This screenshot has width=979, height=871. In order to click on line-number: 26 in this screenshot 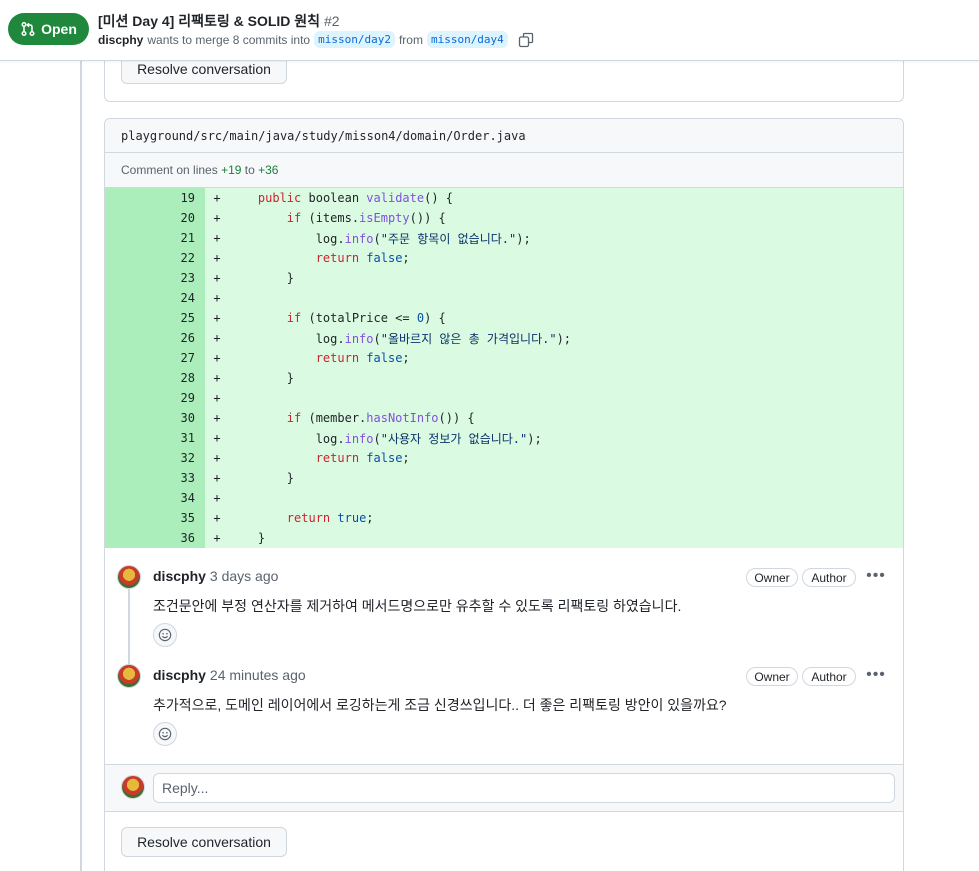, I will do `click(155, 338)`.